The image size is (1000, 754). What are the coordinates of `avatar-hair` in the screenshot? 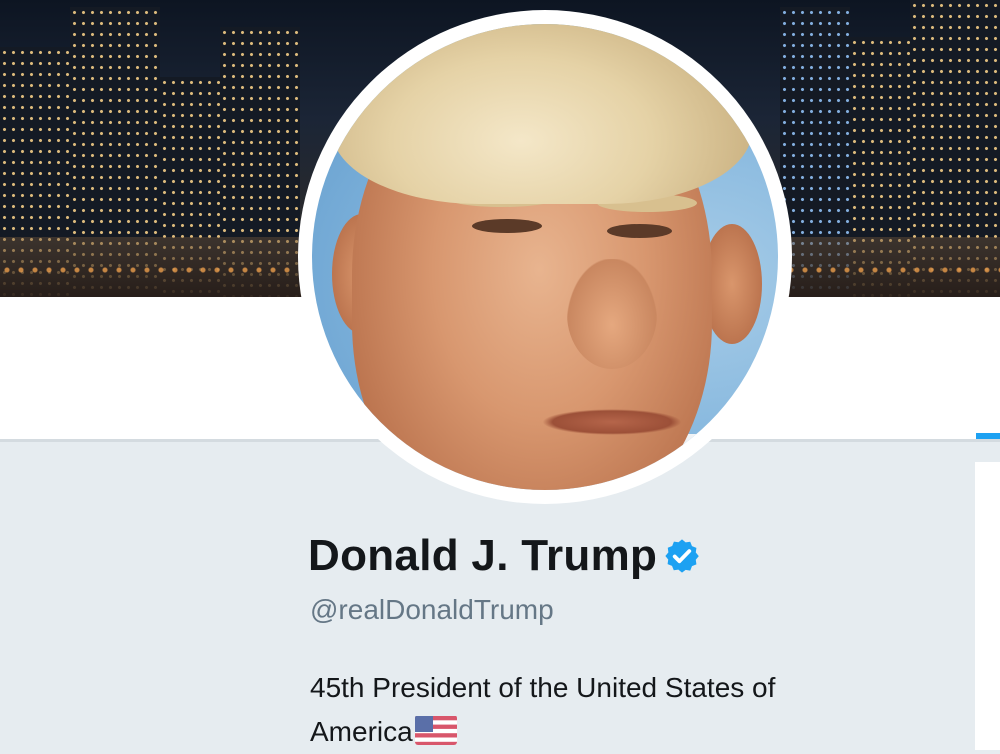 It's located at (542, 114).